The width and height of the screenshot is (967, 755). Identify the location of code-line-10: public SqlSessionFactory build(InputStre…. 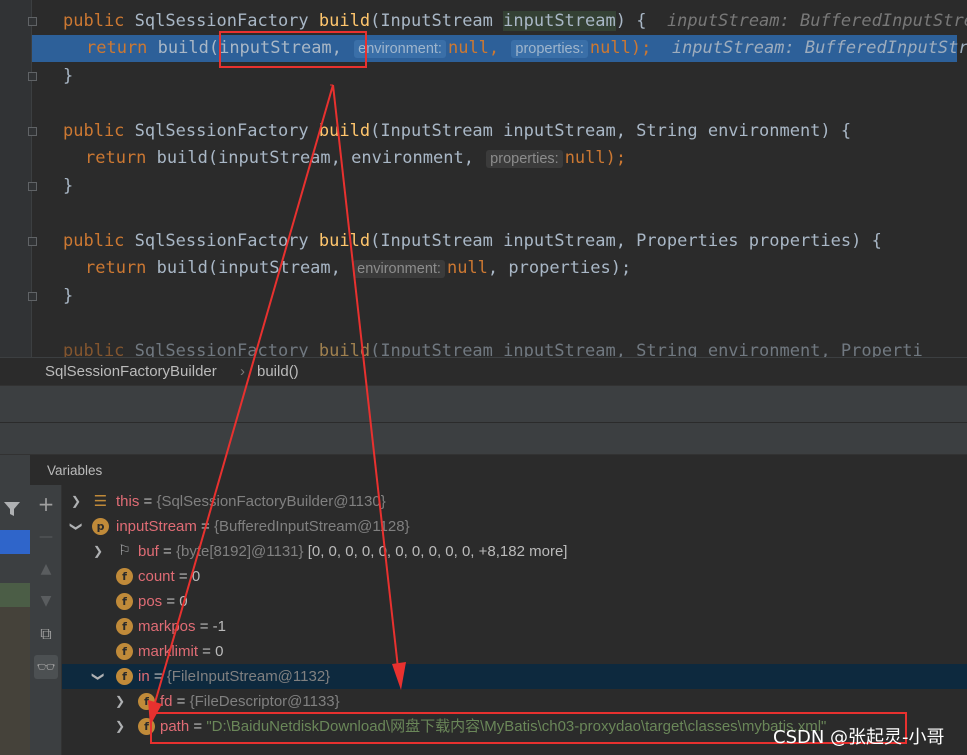
(515, 347).